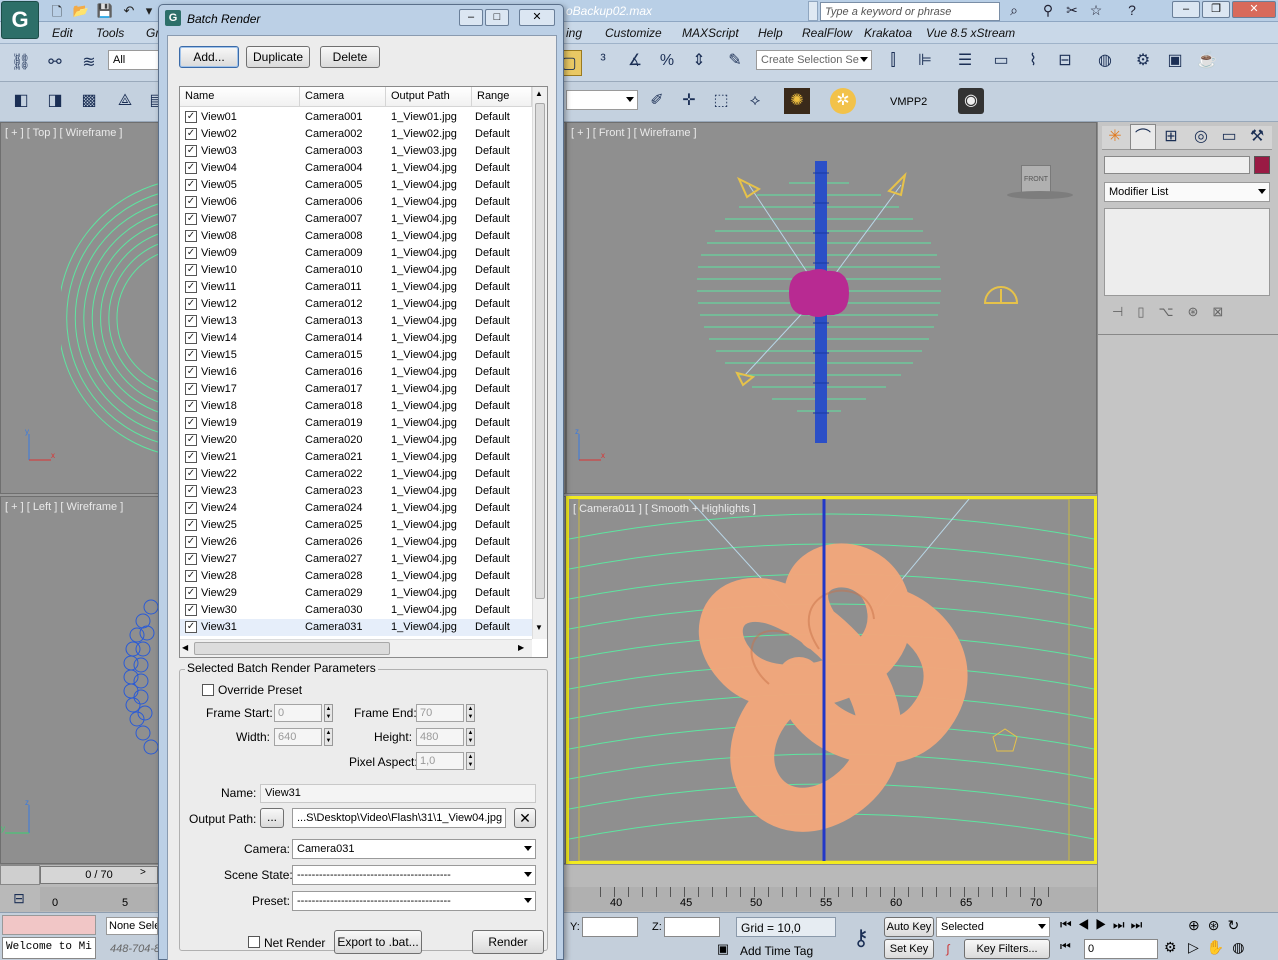 Image resolution: width=1278 pixels, height=960 pixels. I want to click on column-header-name: Name, so click(240, 97).